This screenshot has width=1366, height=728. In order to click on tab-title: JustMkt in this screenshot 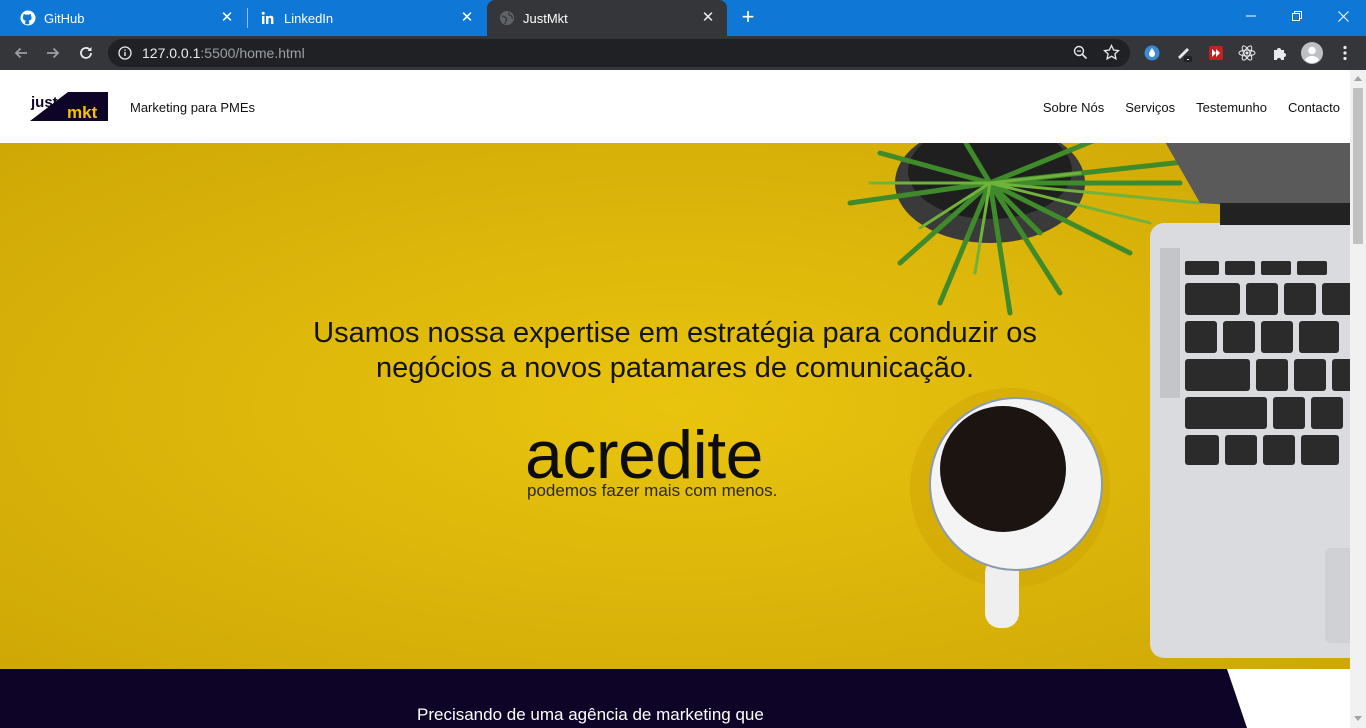, I will do `click(545, 18)`.